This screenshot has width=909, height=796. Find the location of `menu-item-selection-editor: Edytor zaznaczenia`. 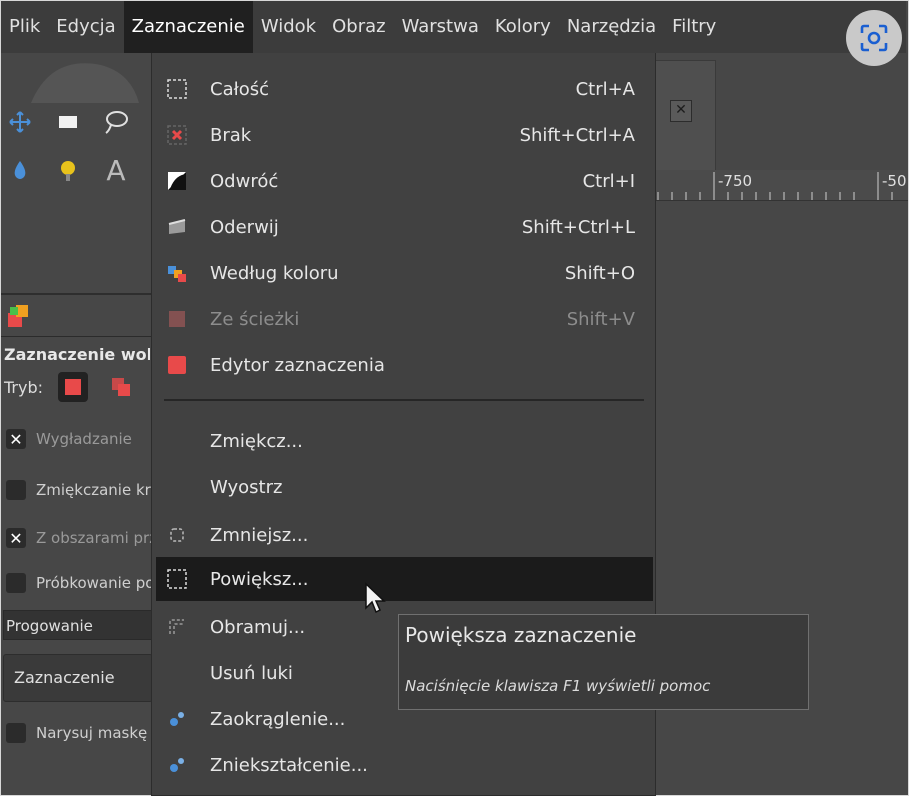

menu-item-selection-editor: Edytor zaznaczenia is located at coordinates (404, 365).